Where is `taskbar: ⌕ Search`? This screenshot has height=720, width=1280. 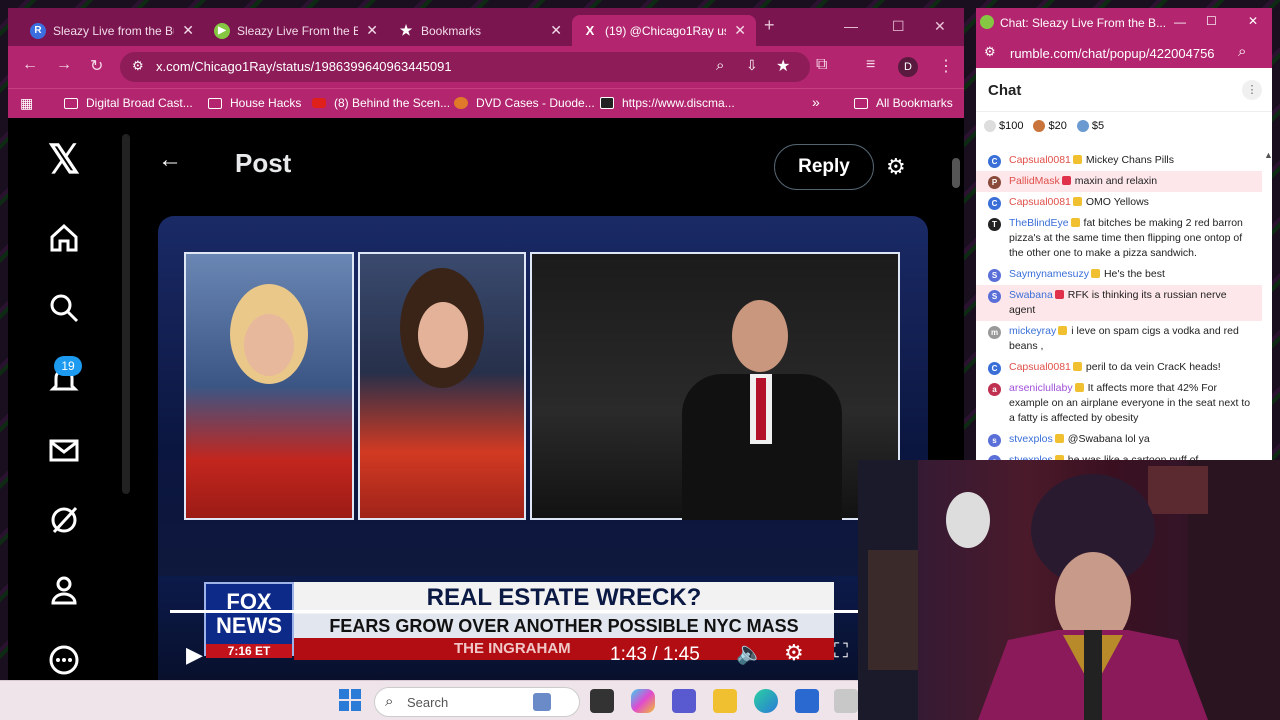
taskbar: ⌕ Search is located at coordinates (429, 700).